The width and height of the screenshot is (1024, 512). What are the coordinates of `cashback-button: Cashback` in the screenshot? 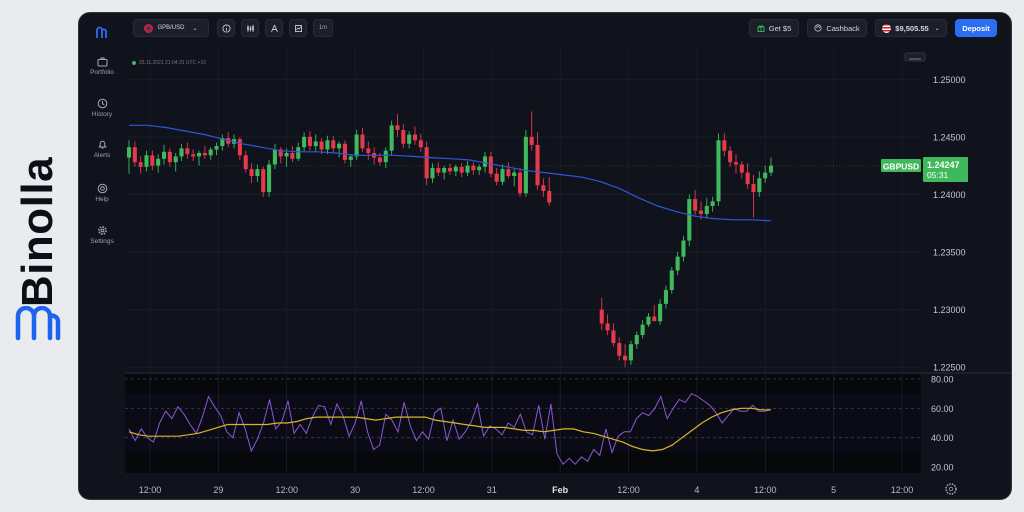 It's located at (837, 28).